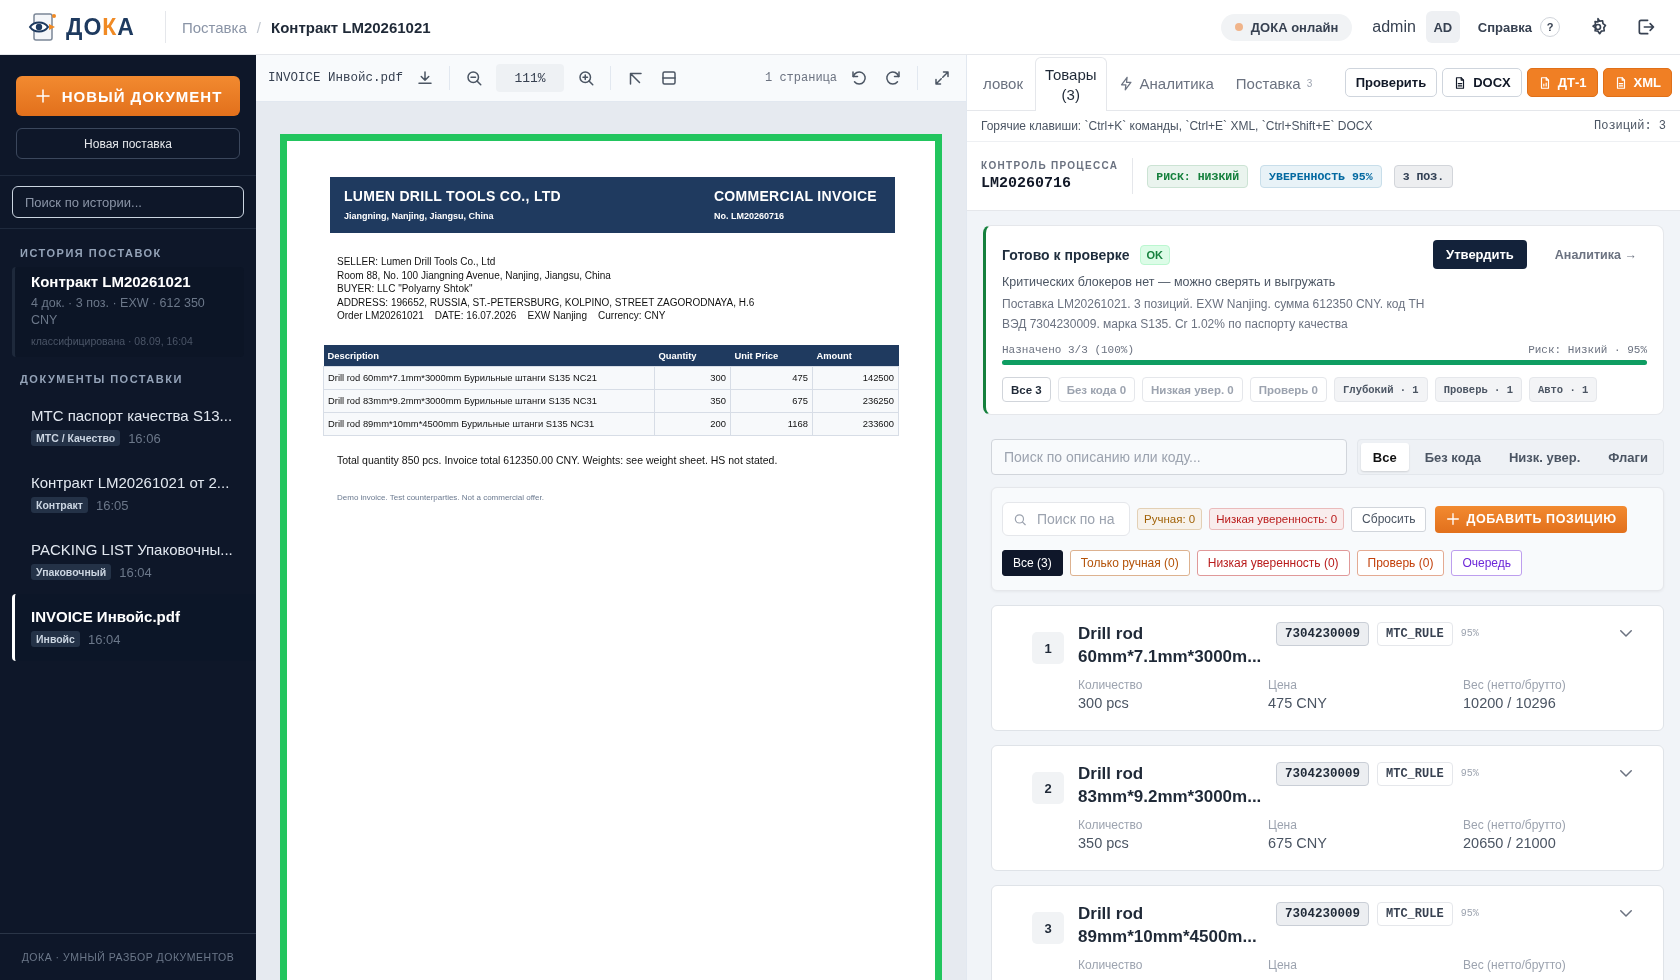 The height and width of the screenshot is (980, 1680). Describe the element at coordinates (586, 78) in the screenshot. I see `zoom-in-icon` at that location.